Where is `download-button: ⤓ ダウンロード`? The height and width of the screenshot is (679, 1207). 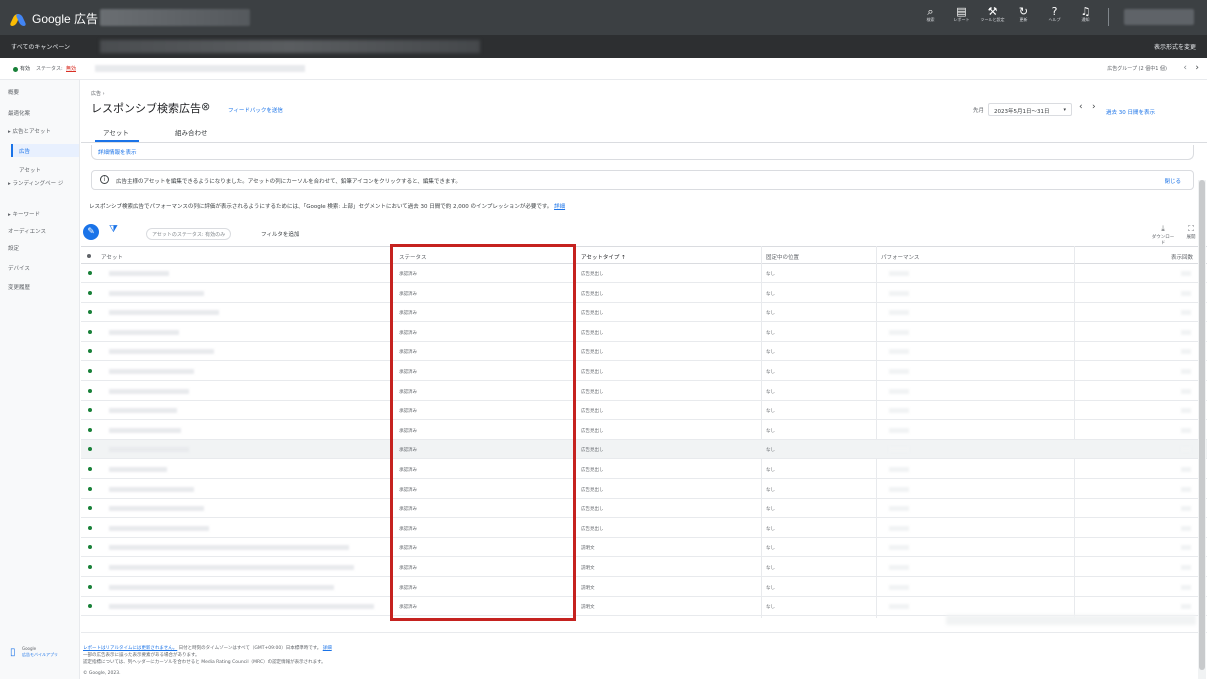 download-button: ⤓ ダウンロード is located at coordinates (1163, 235).